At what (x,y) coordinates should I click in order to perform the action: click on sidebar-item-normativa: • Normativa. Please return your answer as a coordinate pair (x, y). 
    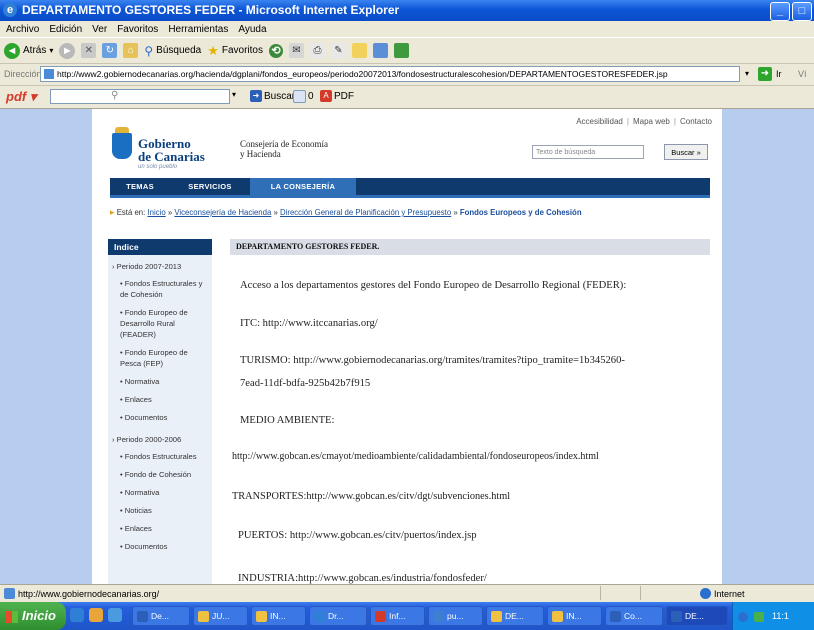
    Looking at the image, I should click on (160, 383).